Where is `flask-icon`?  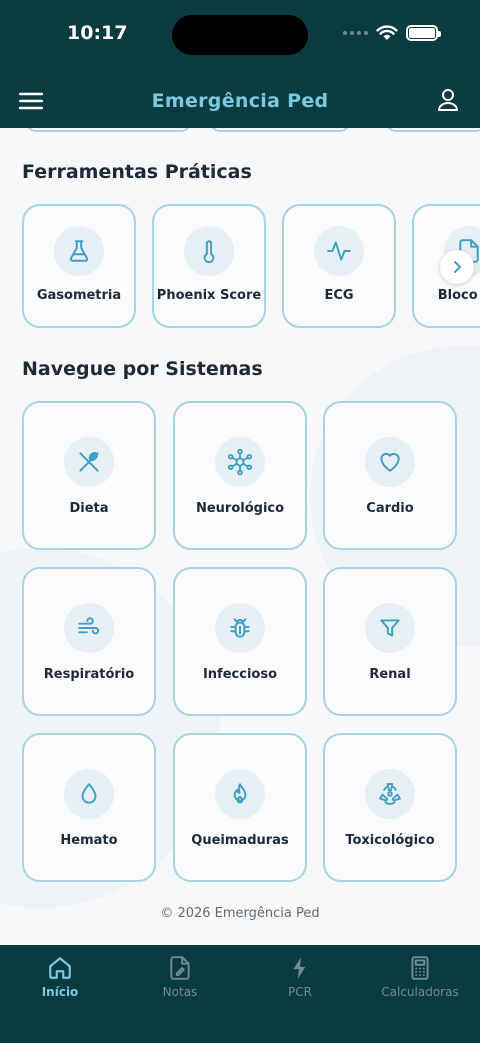 flask-icon is located at coordinates (79, 251).